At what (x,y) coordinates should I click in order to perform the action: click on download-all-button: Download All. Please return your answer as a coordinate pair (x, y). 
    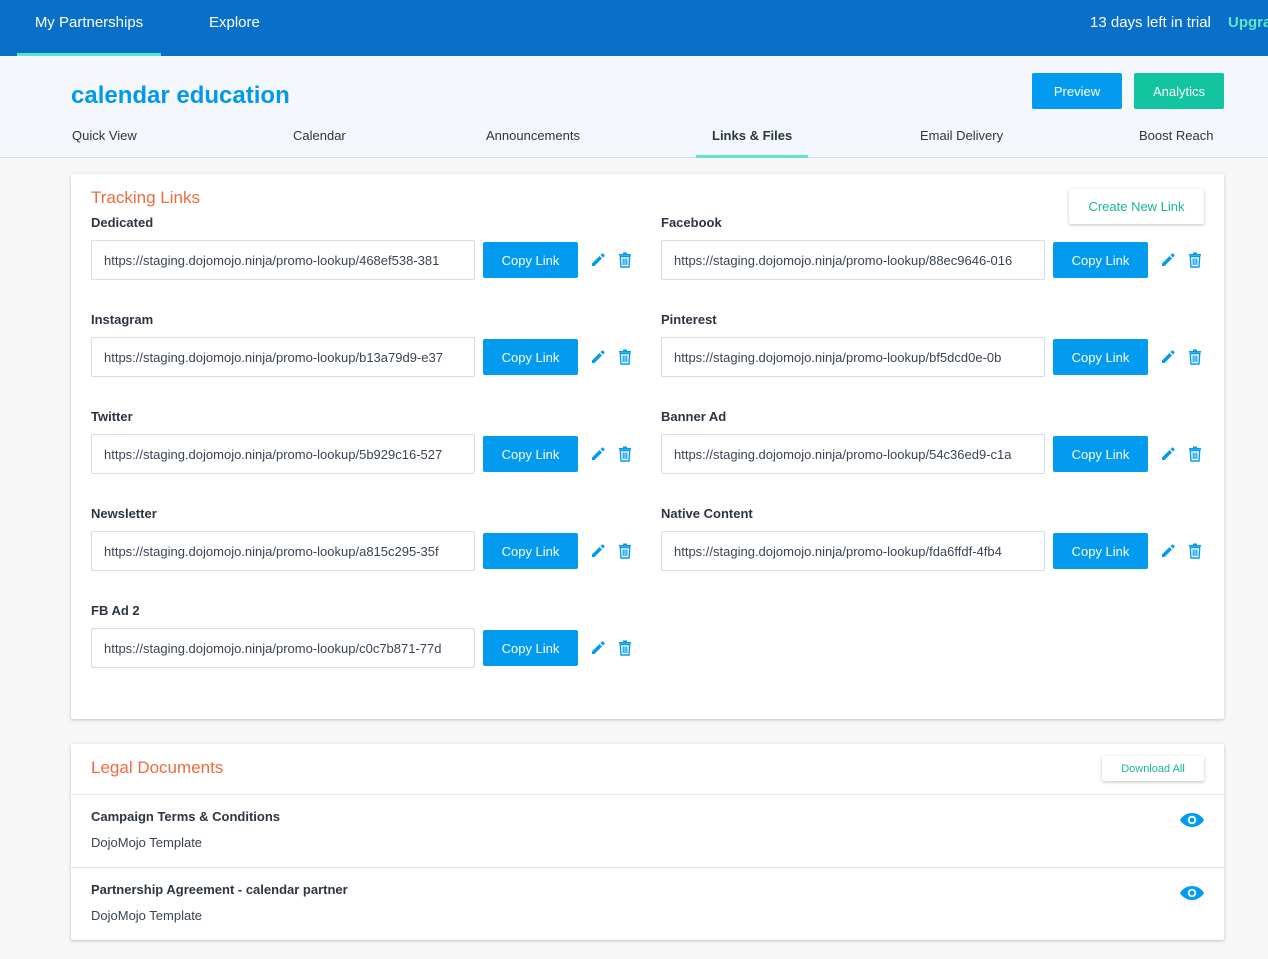
    Looking at the image, I should click on (1153, 768).